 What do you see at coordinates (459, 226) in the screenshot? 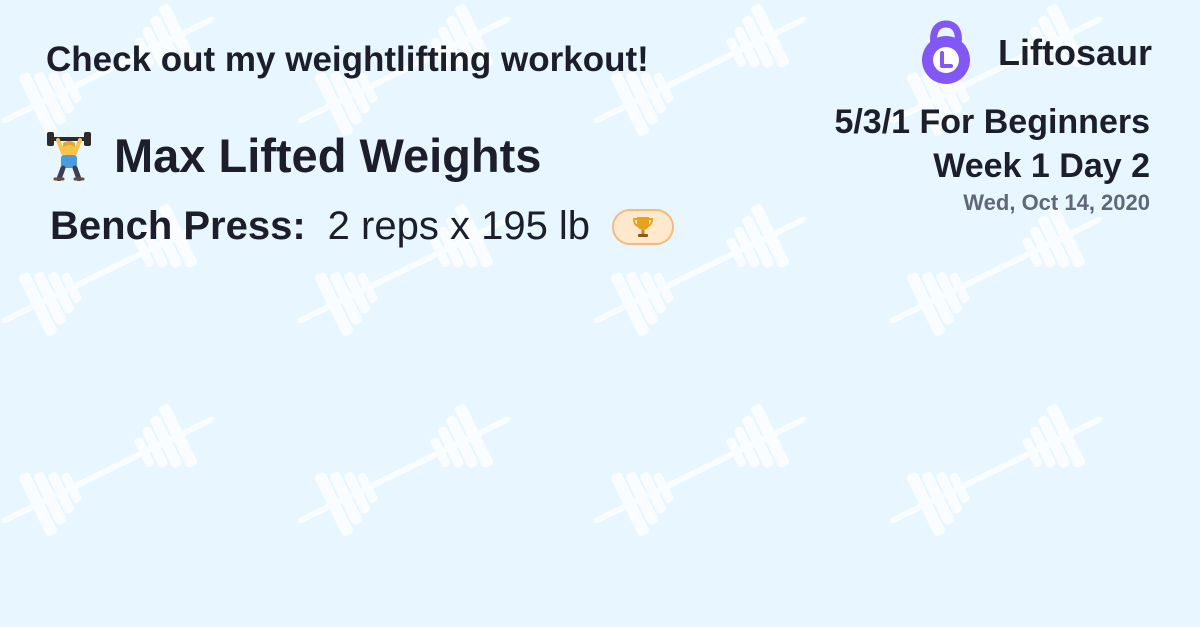
I see `record-value: 2 reps x 195 lb` at bounding box center [459, 226].